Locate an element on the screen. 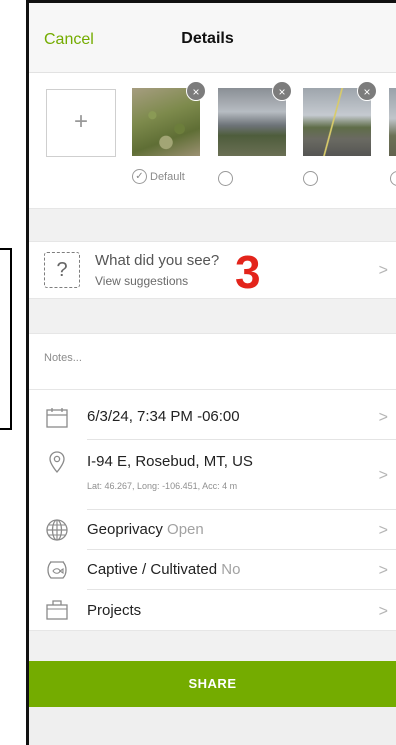 This screenshot has width=396, height=745. projects-label: Projects is located at coordinates (114, 610).